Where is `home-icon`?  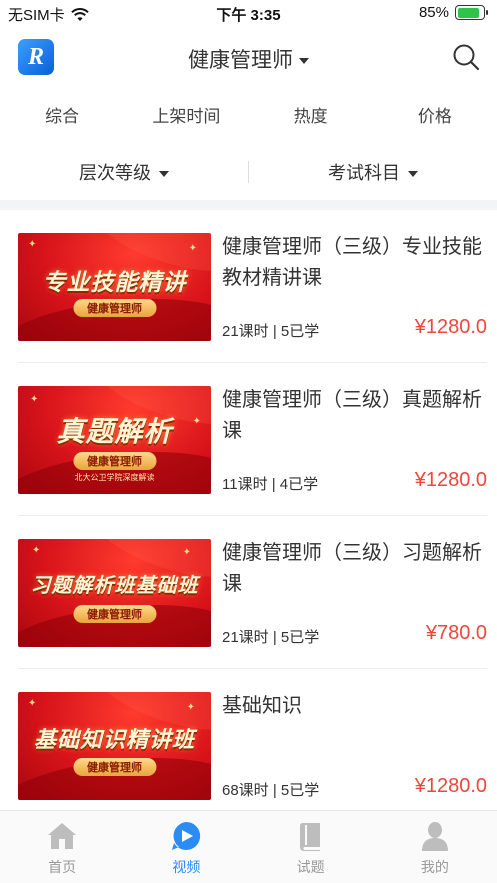
home-icon is located at coordinates (62, 836).